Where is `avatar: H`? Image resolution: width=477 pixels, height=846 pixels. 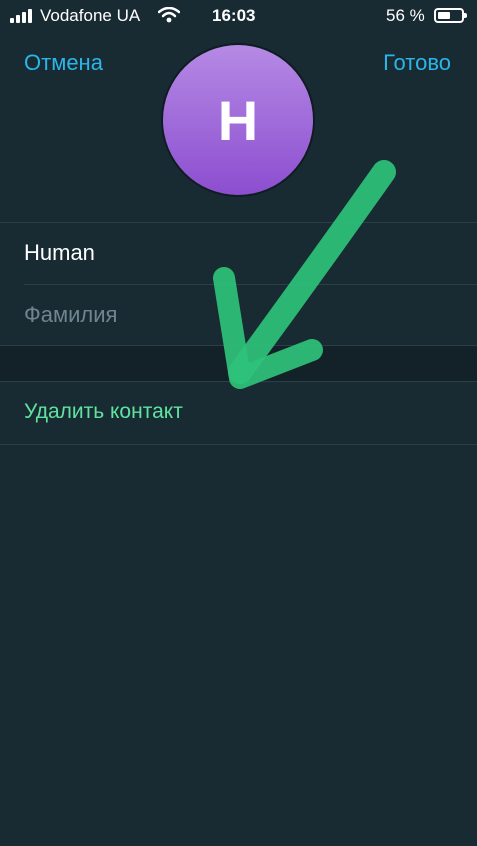 avatar: H is located at coordinates (238, 120).